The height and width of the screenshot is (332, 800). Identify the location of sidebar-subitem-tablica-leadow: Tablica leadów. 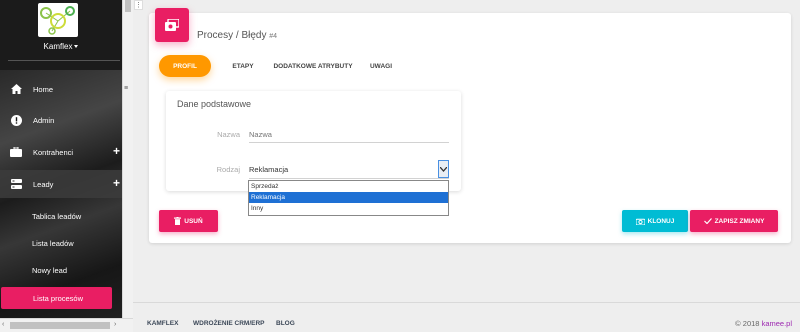
(61, 216).